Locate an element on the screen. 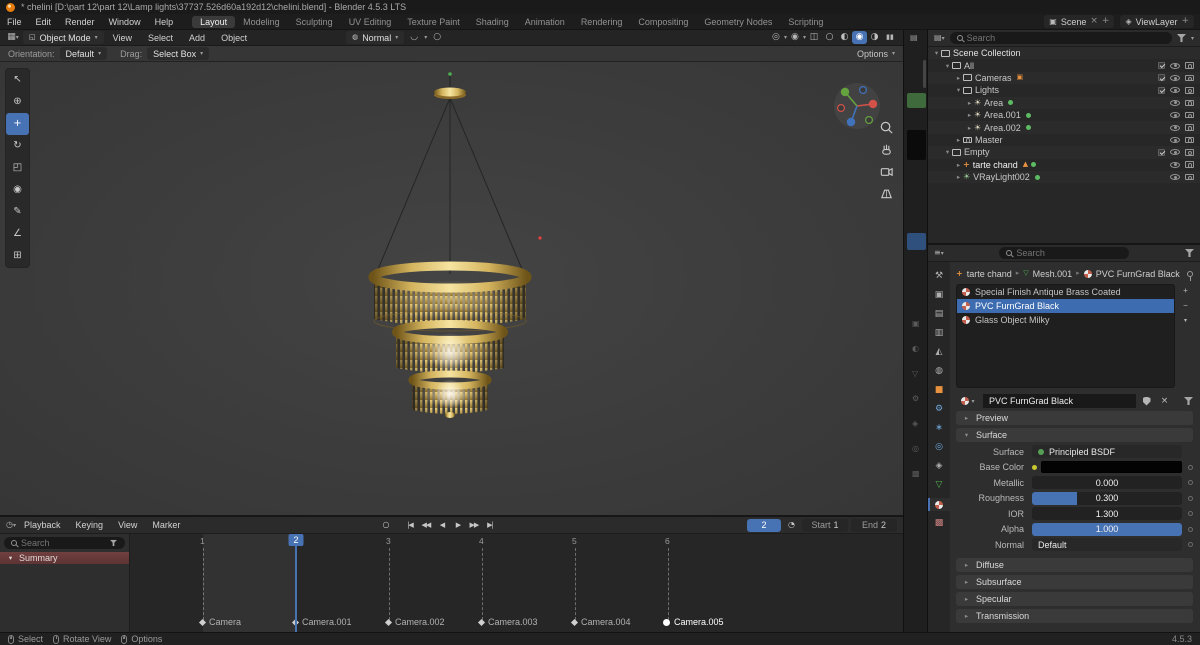 The image size is (1200, 645). editor-type-icon: ▦▾ is located at coordinates (13, 37).